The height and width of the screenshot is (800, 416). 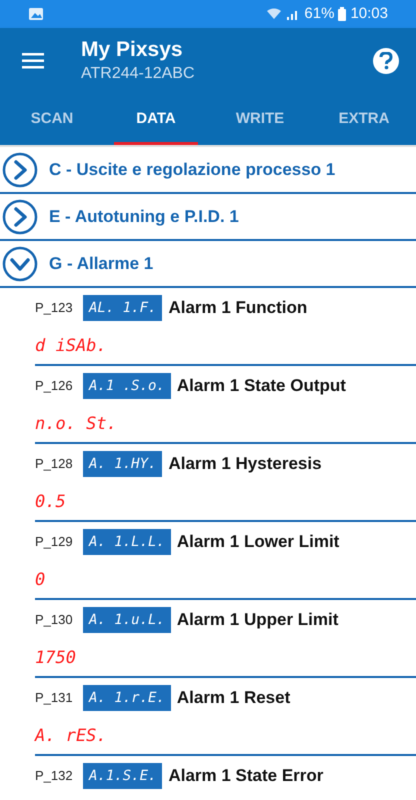 What do you see at coordinates (274, 14) in the screenshot?
I see `wifi-icon` at bounding box center [274, 14].